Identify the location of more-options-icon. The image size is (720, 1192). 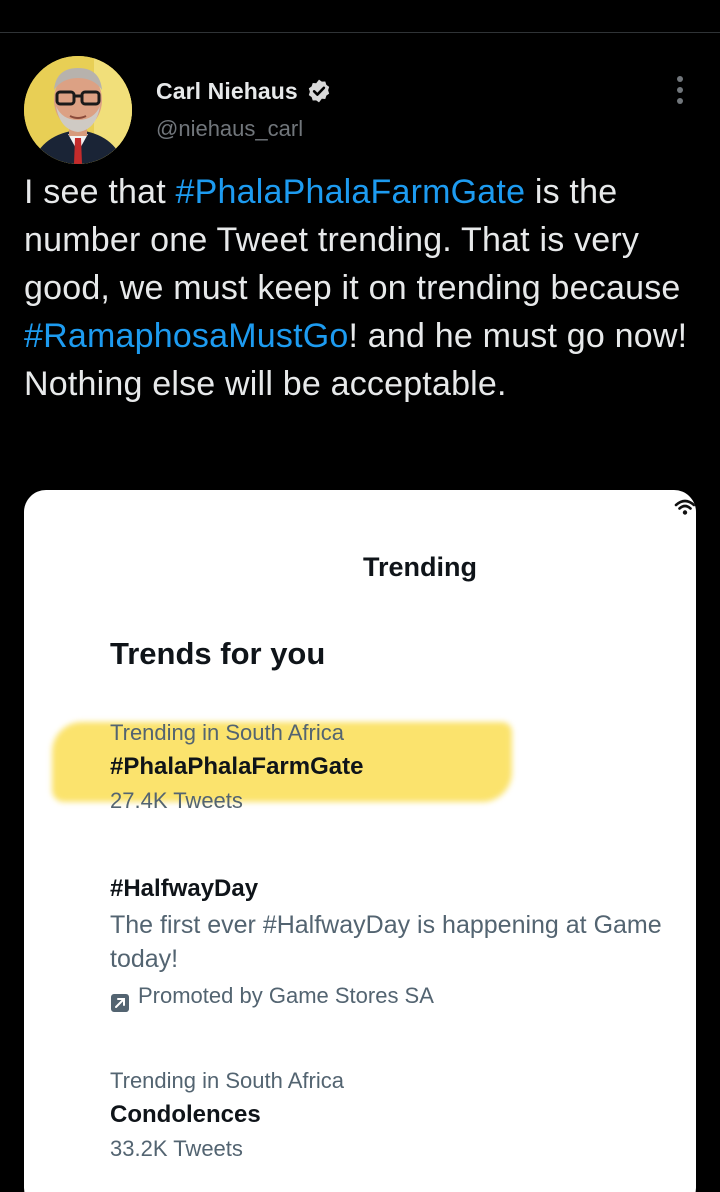
(680, 90).